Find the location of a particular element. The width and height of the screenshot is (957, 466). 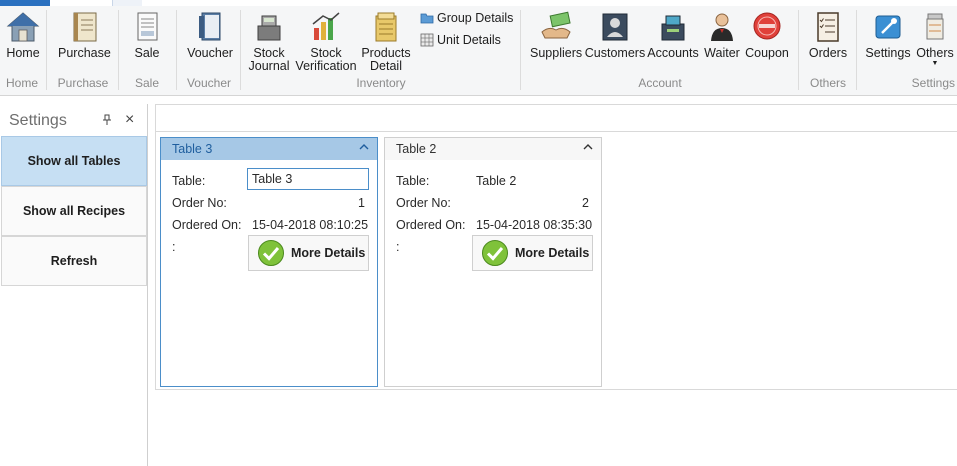

home-button-label: Home is located at coordinates (23, 53).